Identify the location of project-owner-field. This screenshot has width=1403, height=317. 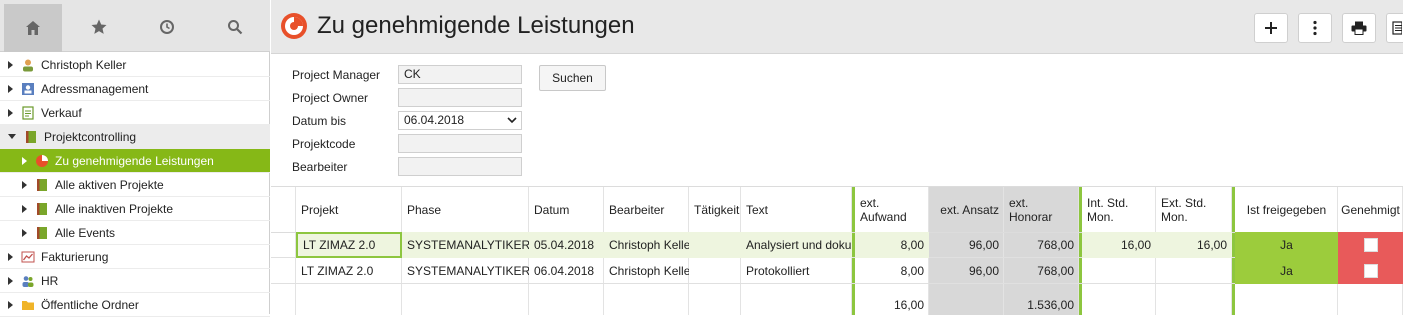
(460, 97).